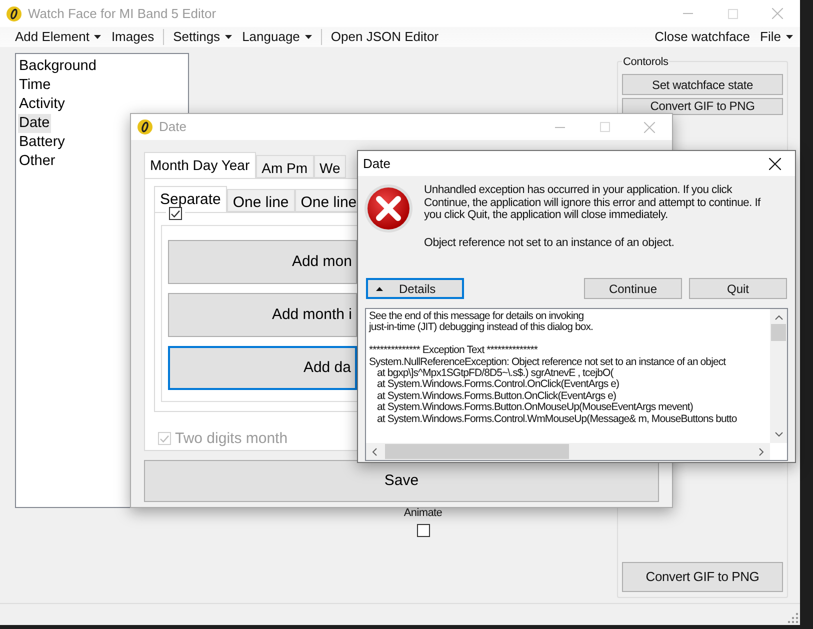  I want to click on collapse-arrow-icon, so click(379, 288).